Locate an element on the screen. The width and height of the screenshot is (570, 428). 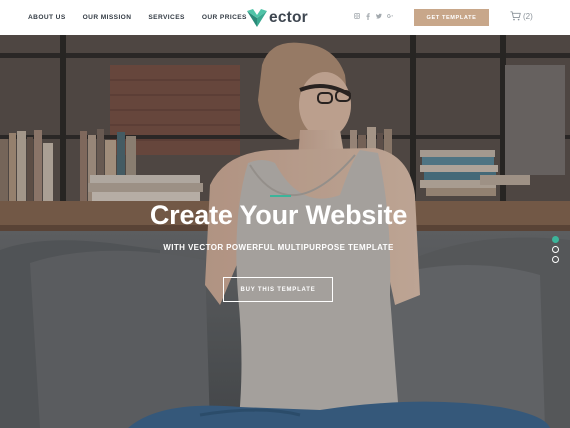
cart-button: (2) is located at coordinates (521, 16).